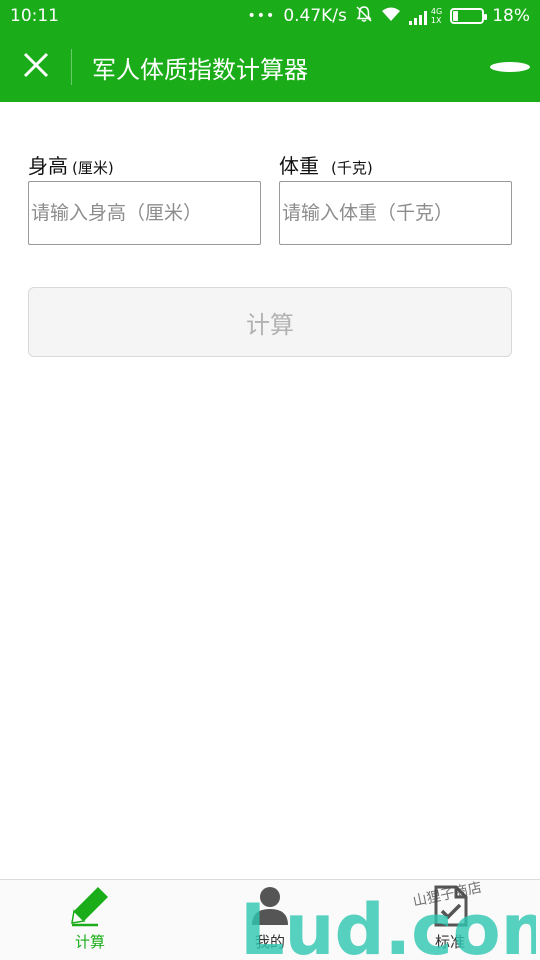 The height and width of the screenshot is (960, 540). I want to click on battery-icon, so click(469, 16).